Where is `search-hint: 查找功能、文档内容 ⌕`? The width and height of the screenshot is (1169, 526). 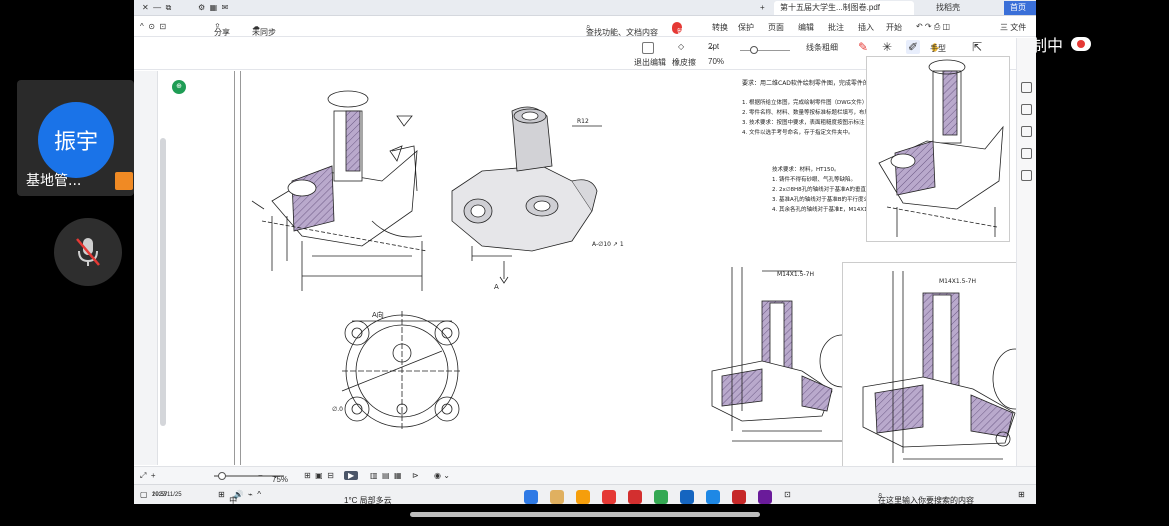 search-hint: 查找功能、文档内容 ⌕ is located at coordinates (622, 29).